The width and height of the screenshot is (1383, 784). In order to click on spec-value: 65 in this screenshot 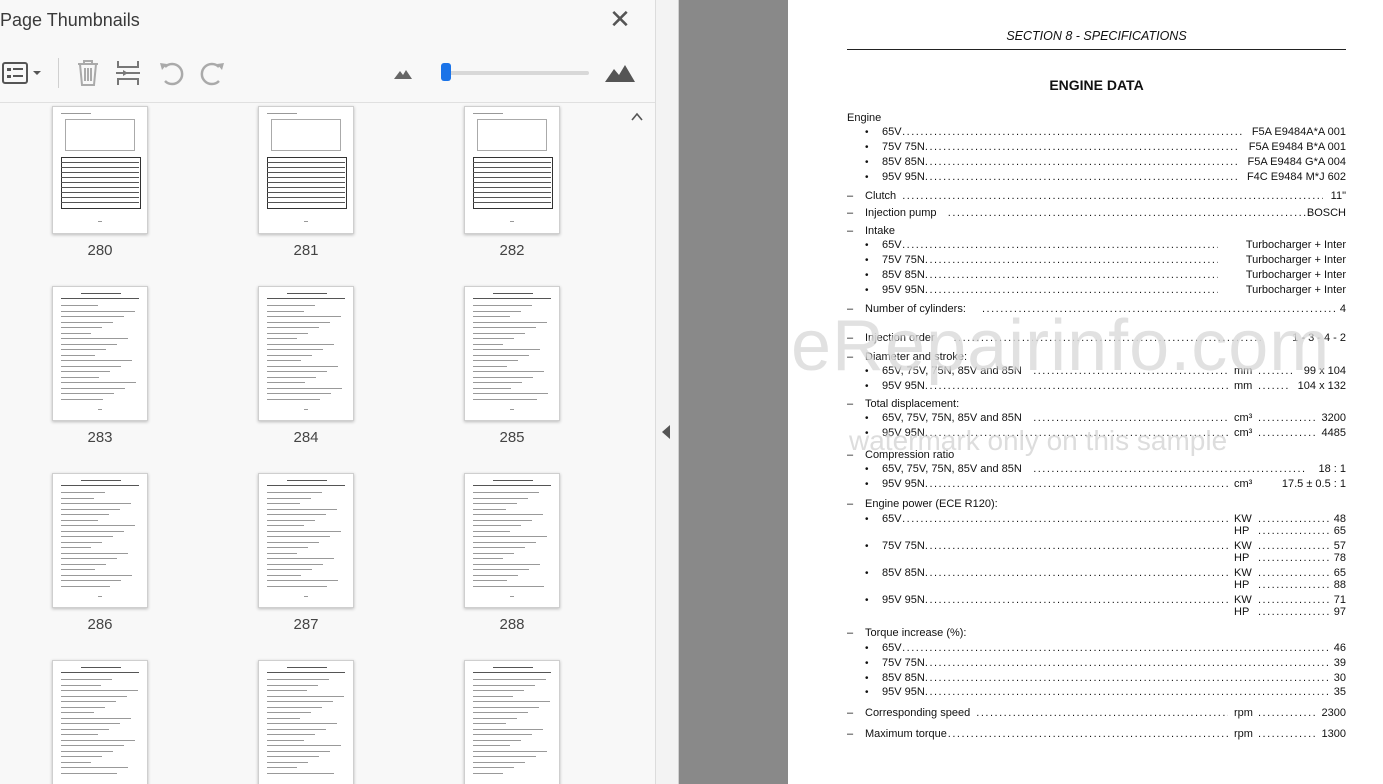, I will do `click(1339, 531)`.